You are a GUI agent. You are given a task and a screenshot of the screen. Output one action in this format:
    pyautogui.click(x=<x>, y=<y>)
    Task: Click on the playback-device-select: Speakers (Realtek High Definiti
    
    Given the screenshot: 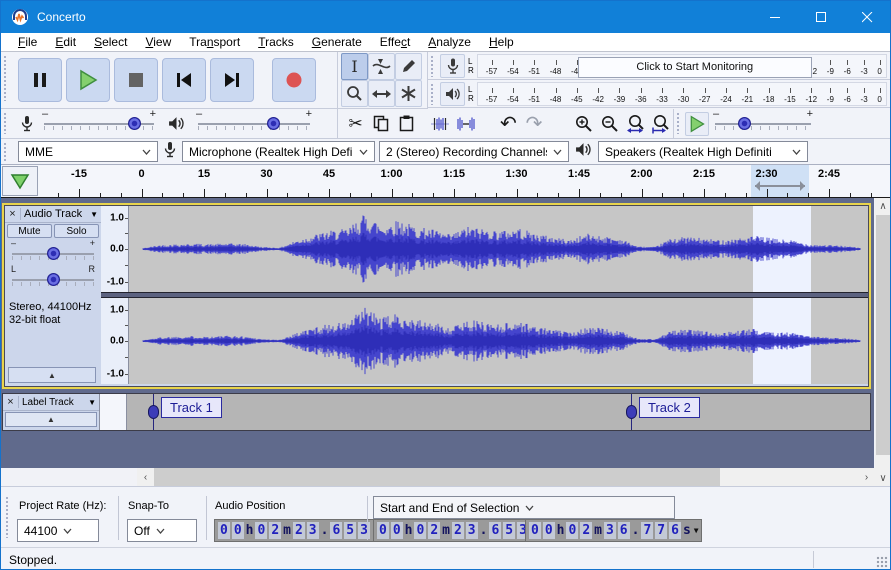 What is the action you would take?
    pyautogui.click(x=703, y=151)
    